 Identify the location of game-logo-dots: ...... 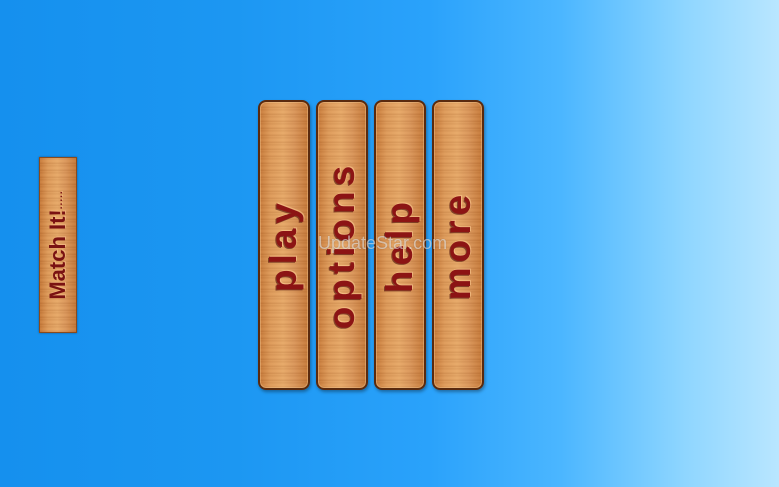
(59, 200).